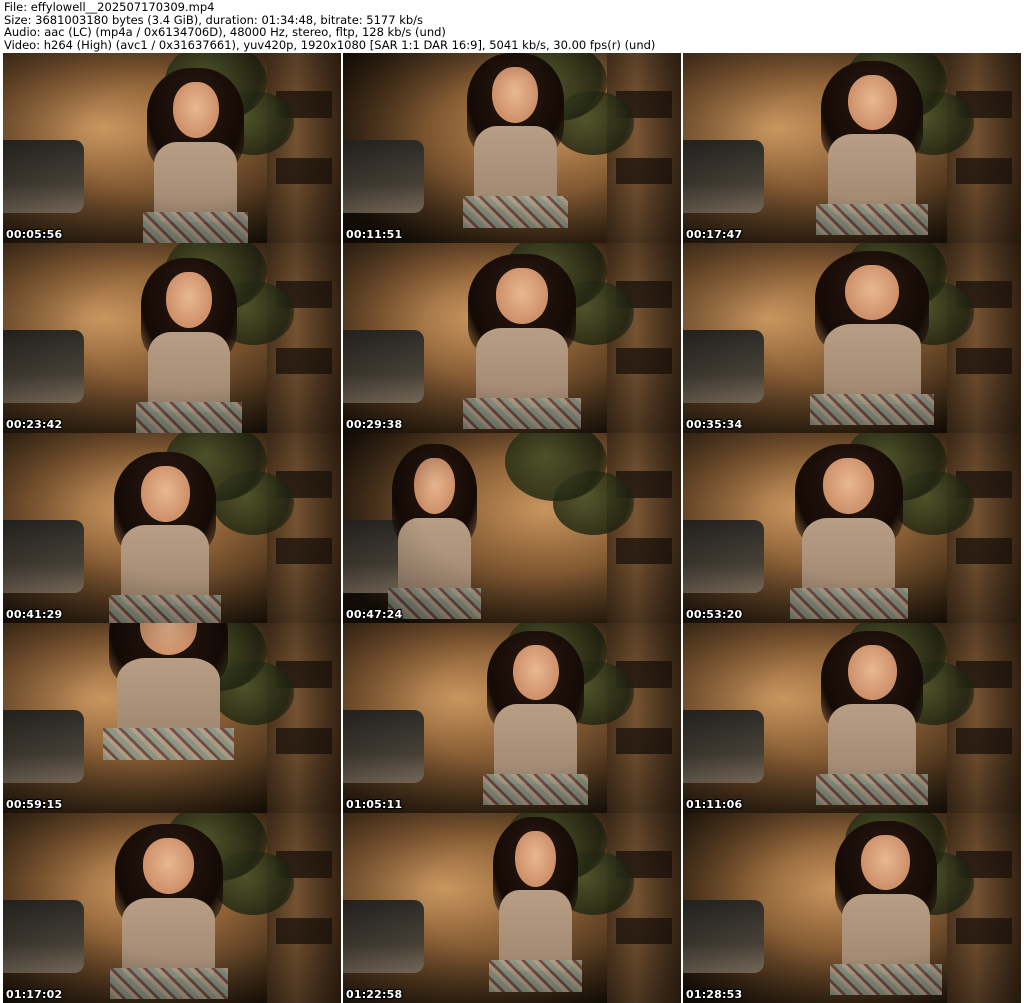 The height and width of the screenshot is (1003, 1024). Describe the element at coordinates (34, 804) in the screenshot. I see `thumbnail-timestamp: 00:59:15` at that location.